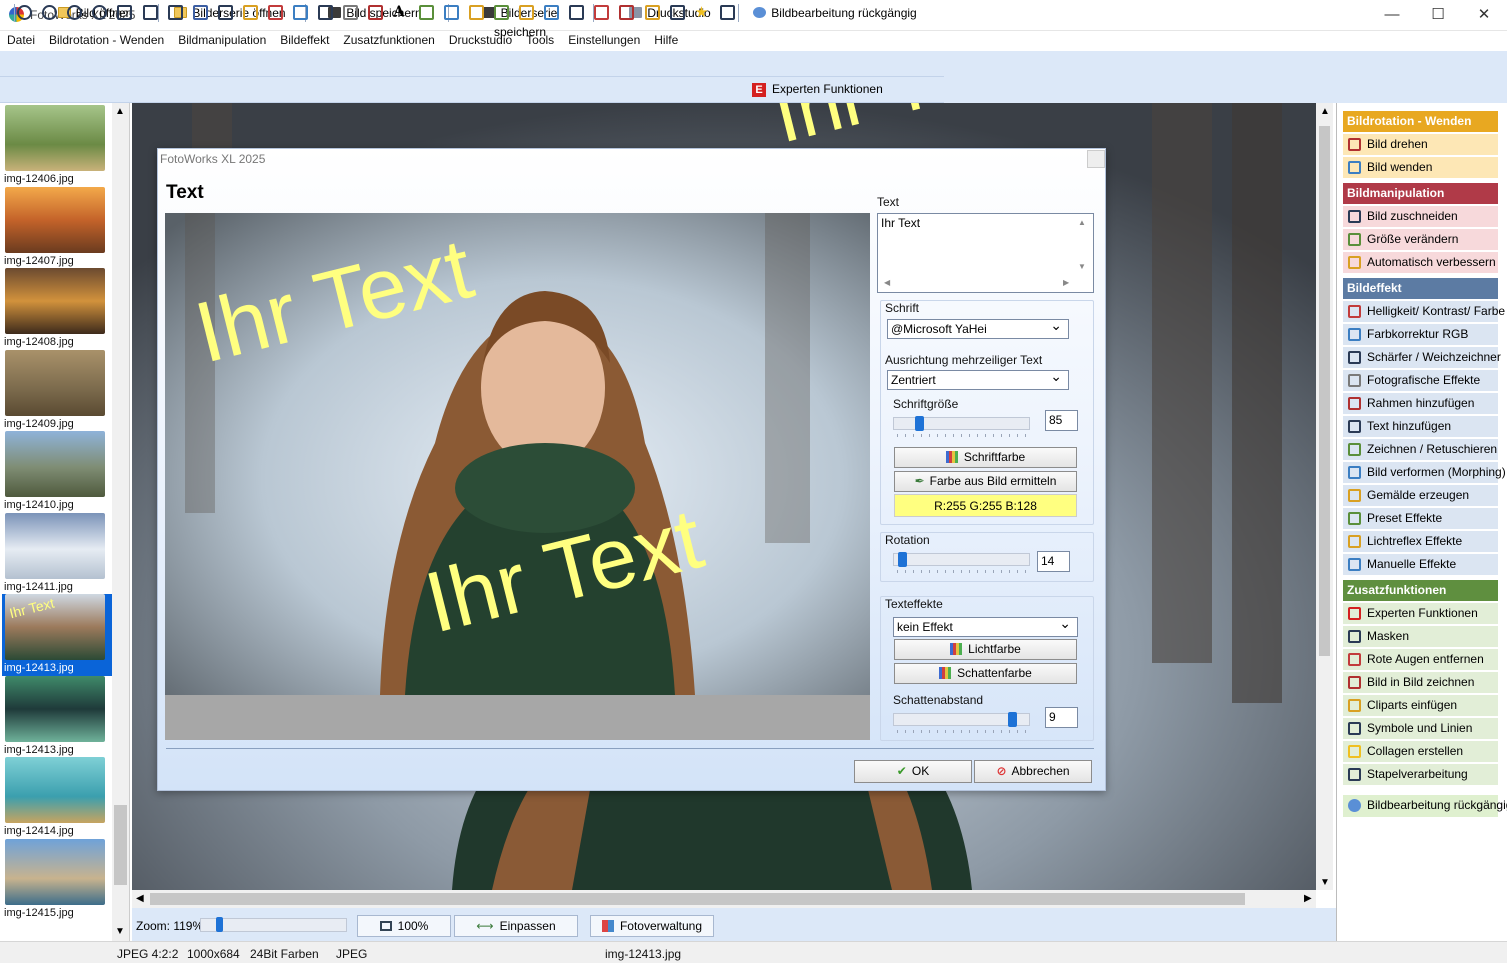 Image resolution: width=1507 pixels, height=963 pixels. What do you see at coordinates (1082, 222) in the screenshot?
I see `text-scroll-up-icon: ▲` at bounding box center [1082, 222].